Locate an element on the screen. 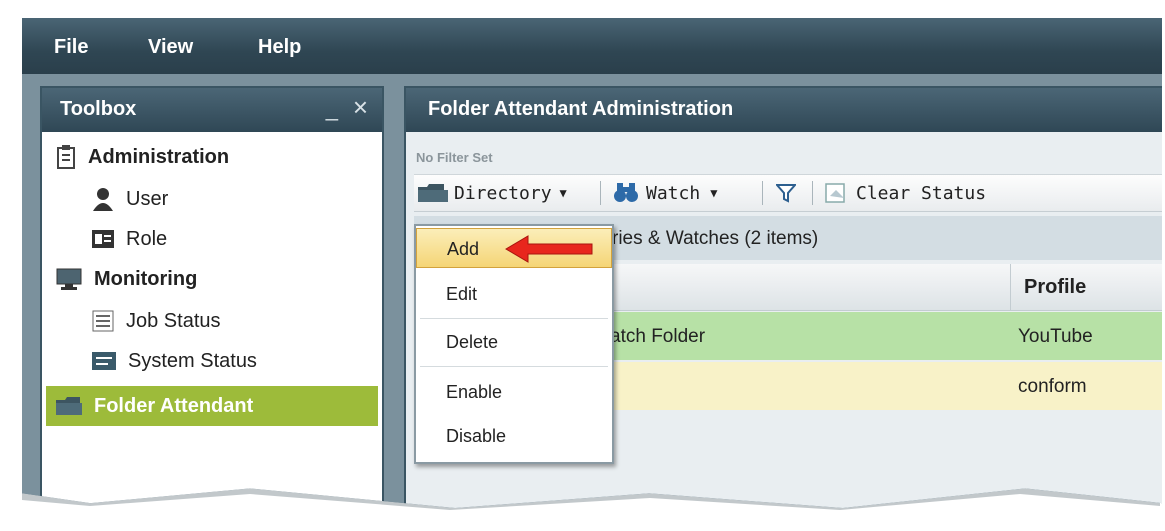 Image resolution: width=1165 pixels, height=531 pixels. menu-item-disable: Disable is located at coordinates (514, 436).